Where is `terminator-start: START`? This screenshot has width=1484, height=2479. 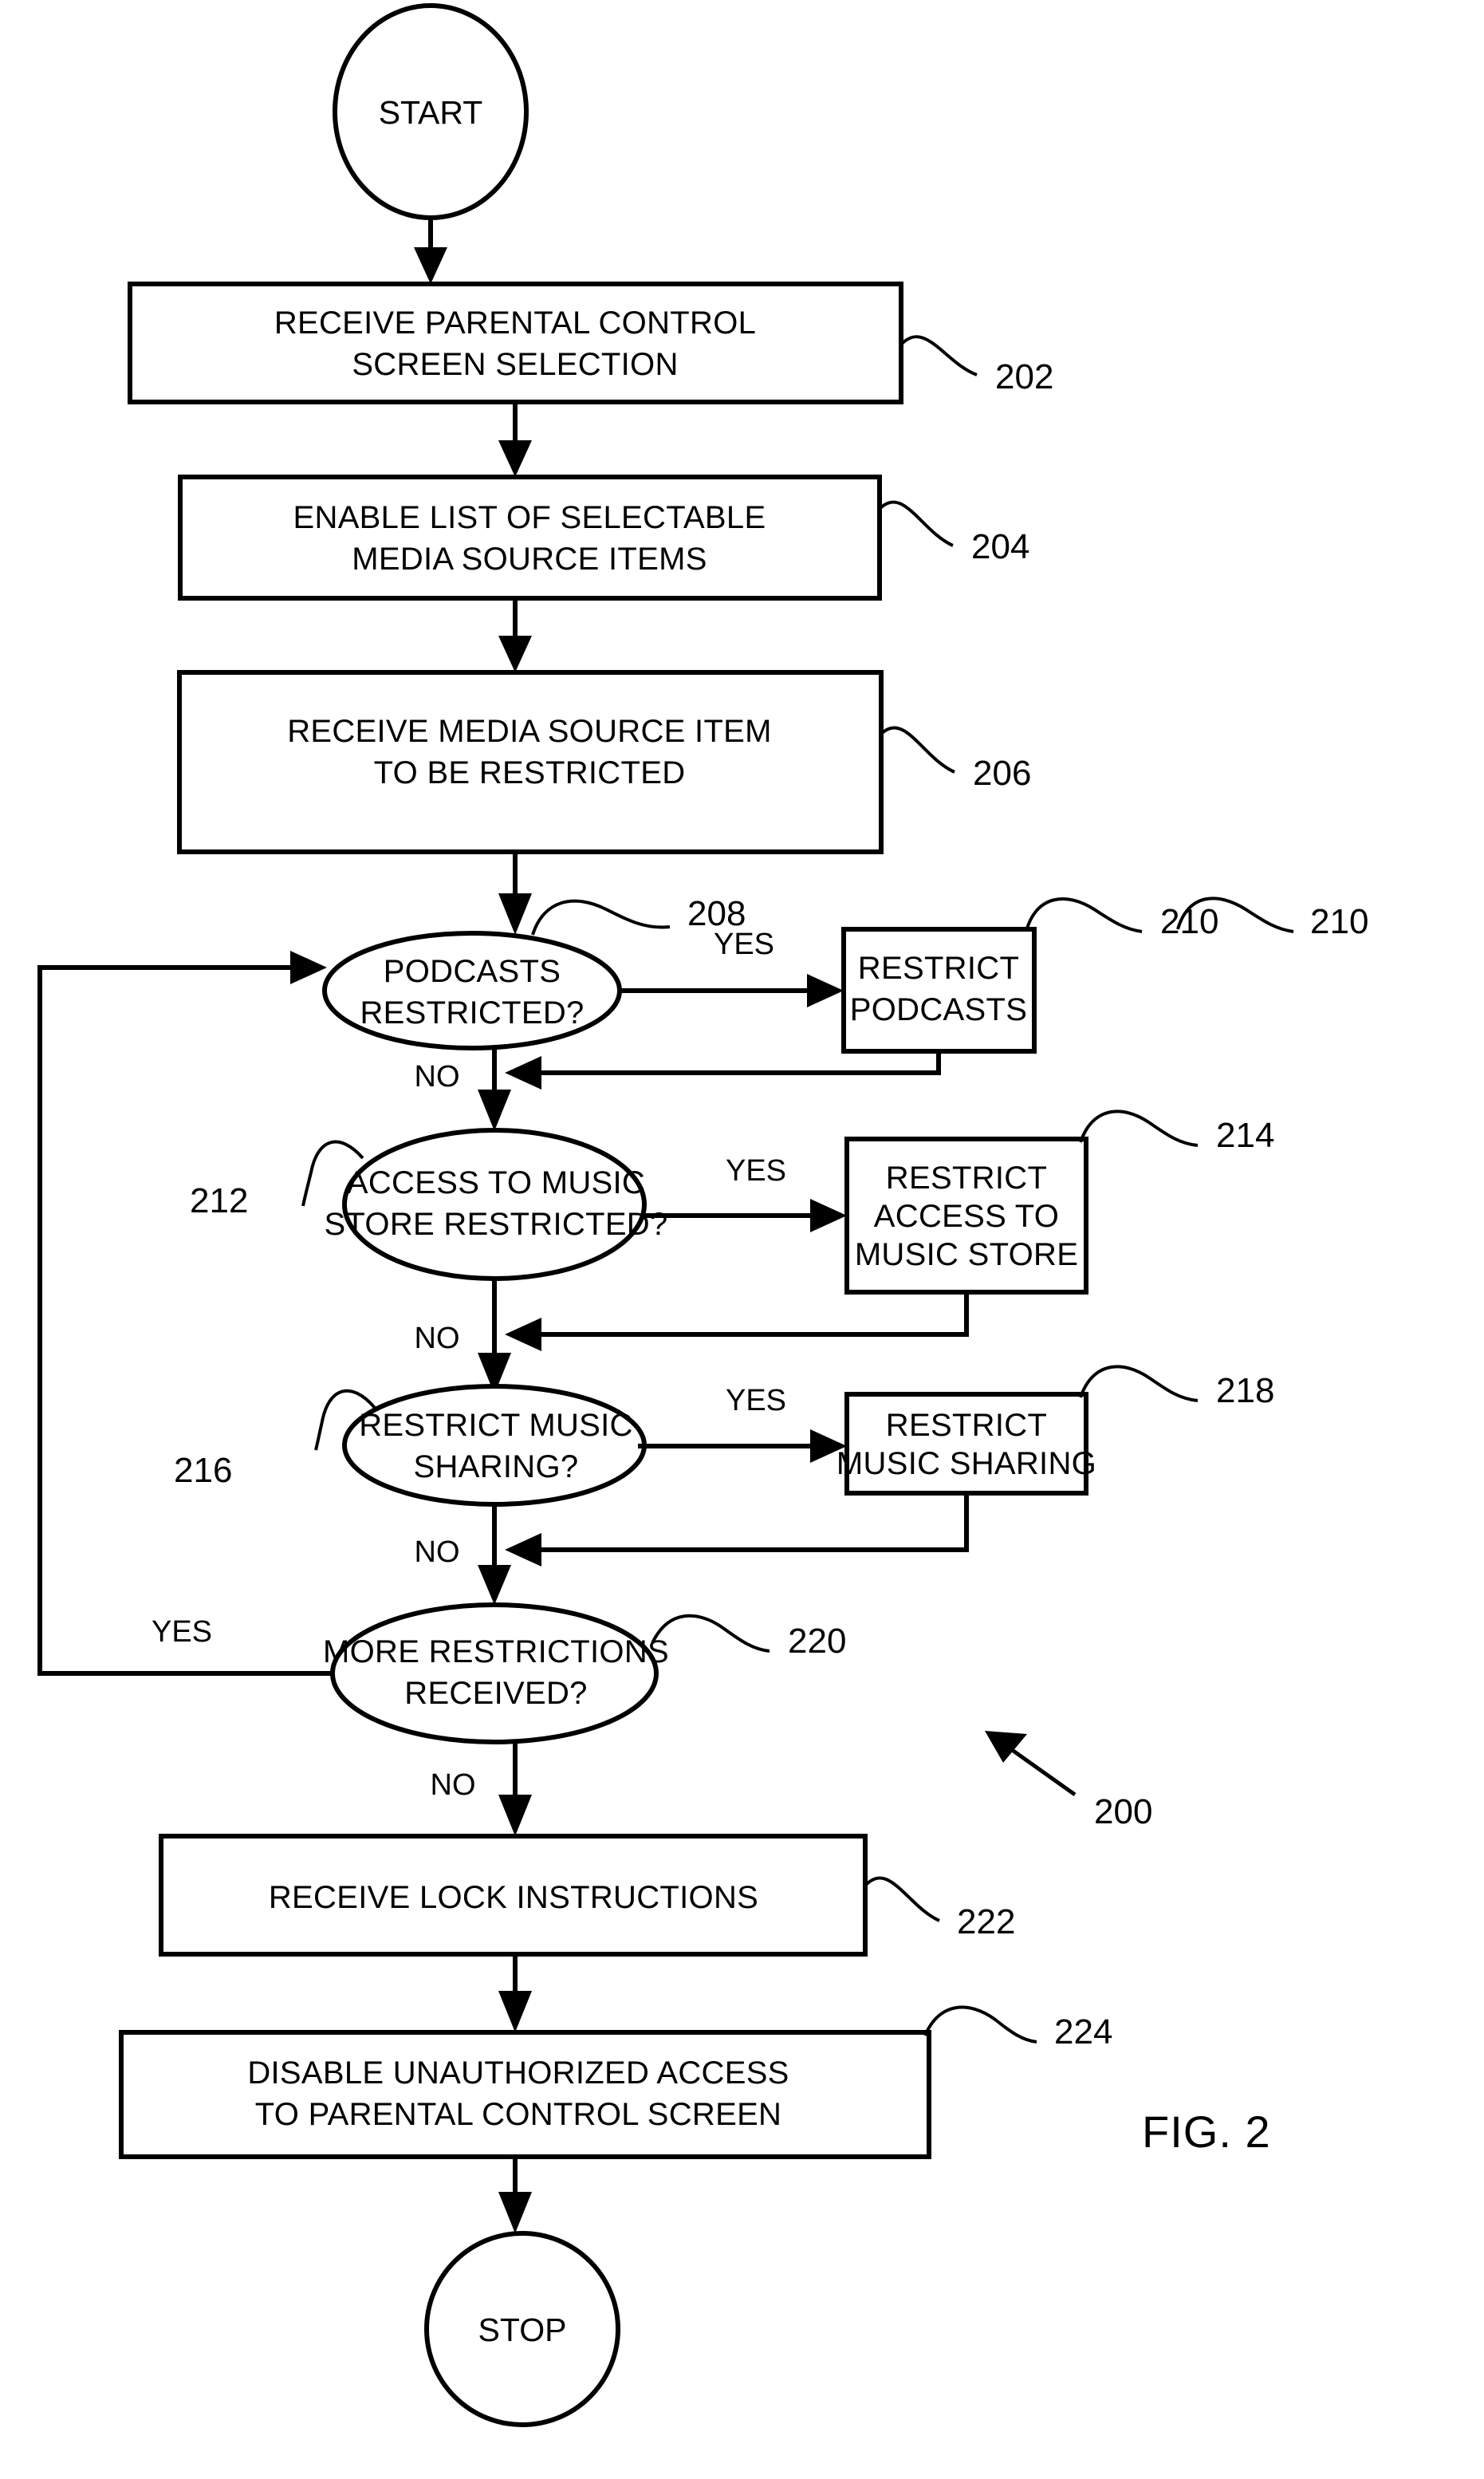
terminator-start: START is located at coordinates (431, 112).